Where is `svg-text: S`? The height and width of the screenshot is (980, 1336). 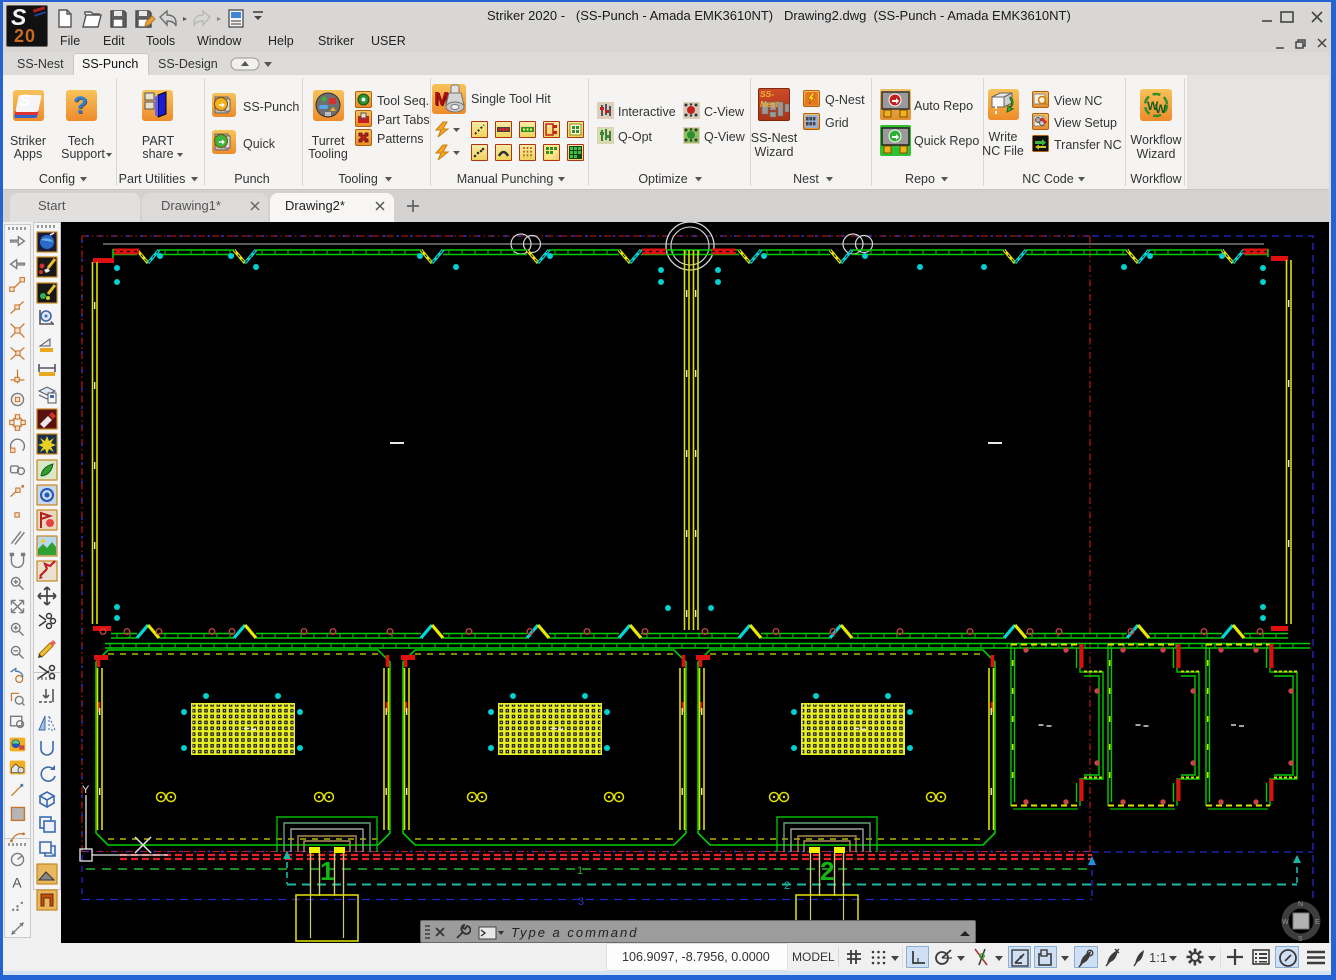 svg-text: S is located at coordinates (1300, 939).